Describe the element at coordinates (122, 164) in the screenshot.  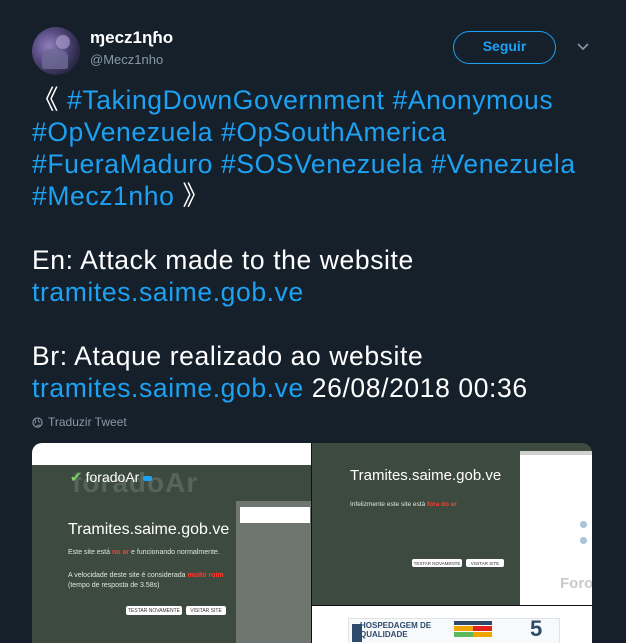
I see `hashtag-link: #FueraMaduro` at that location.